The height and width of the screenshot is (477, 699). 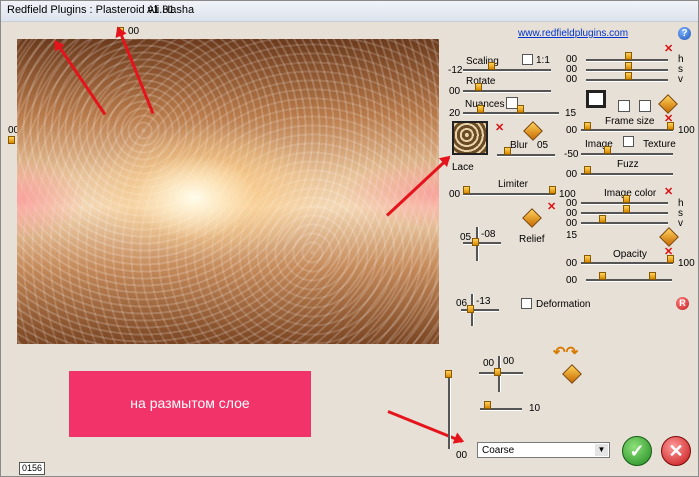 I want to click on mode-select-value: Coarse, so click(x=498, y=450).